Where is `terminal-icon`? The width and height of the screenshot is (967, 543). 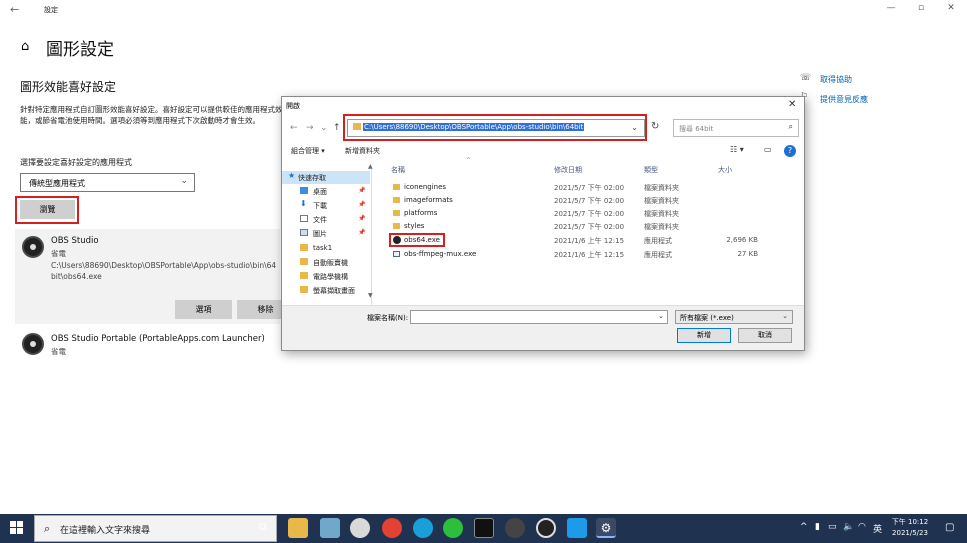 terminal-icon is located at coordinates (484, 528).